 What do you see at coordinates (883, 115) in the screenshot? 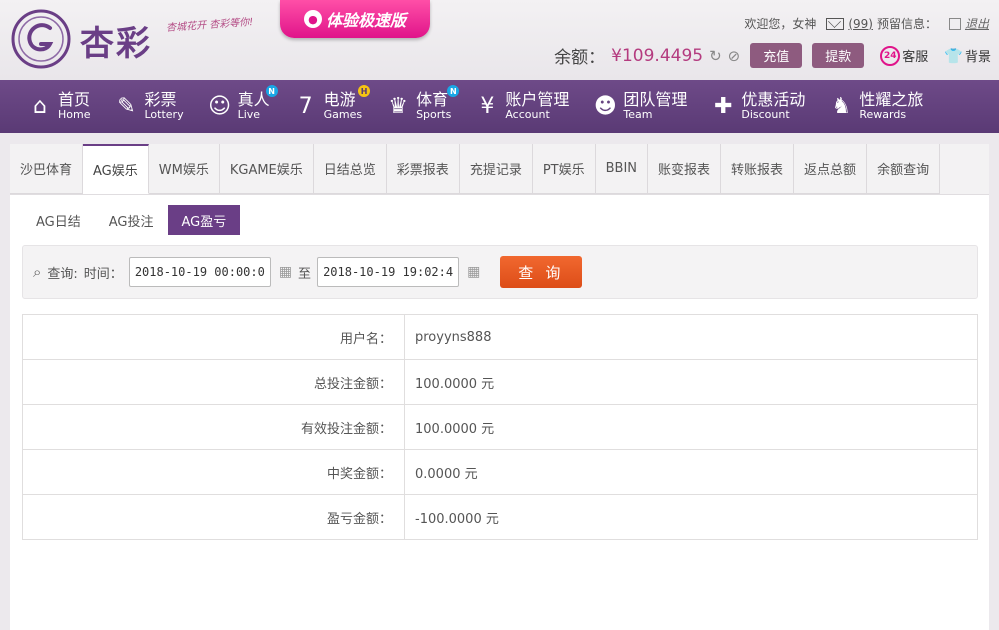
I see `nav-label-en: Rewards` at bounding box center [883, 115].